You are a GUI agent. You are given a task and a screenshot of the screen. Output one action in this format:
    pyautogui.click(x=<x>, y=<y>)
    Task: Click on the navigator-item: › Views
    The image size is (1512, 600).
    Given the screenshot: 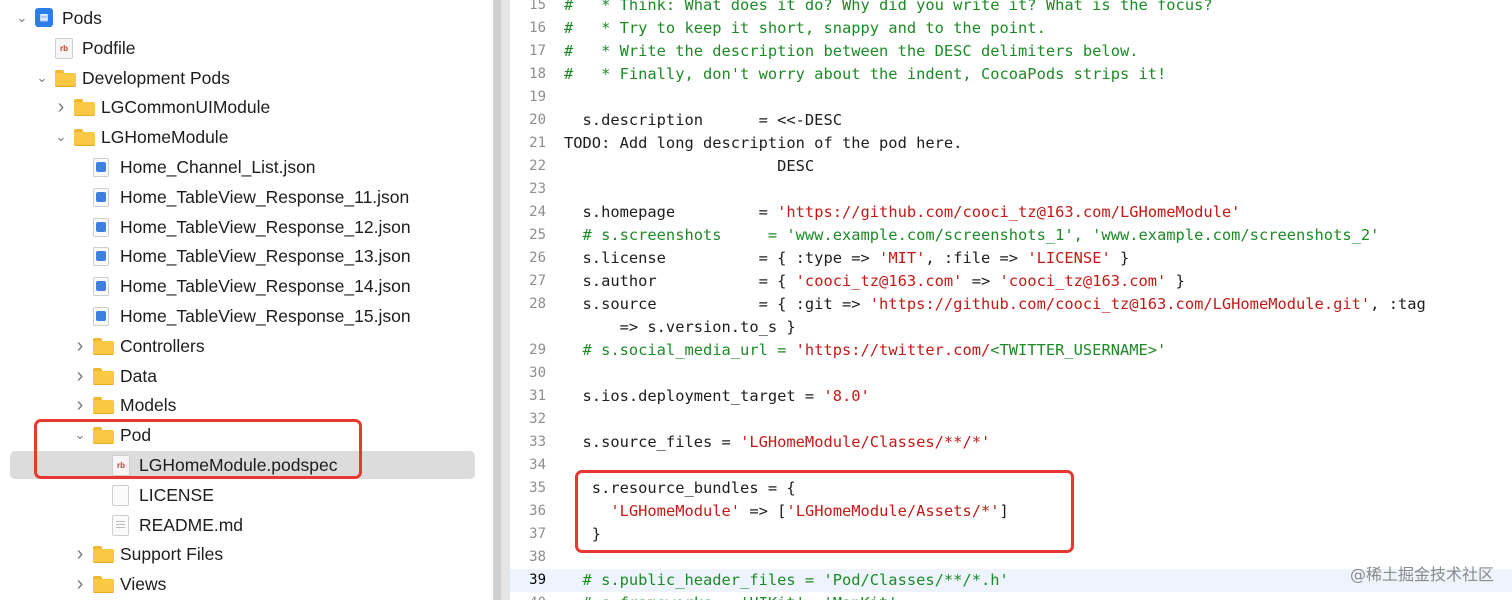 What is the action you would take?
    pyautogui.click(x=246, y=584)
    